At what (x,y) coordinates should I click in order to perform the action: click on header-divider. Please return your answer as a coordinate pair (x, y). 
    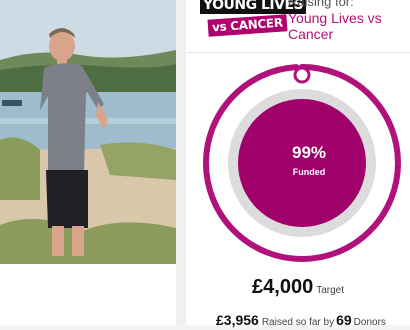
    Looking at the image, I should click on (298, 52).